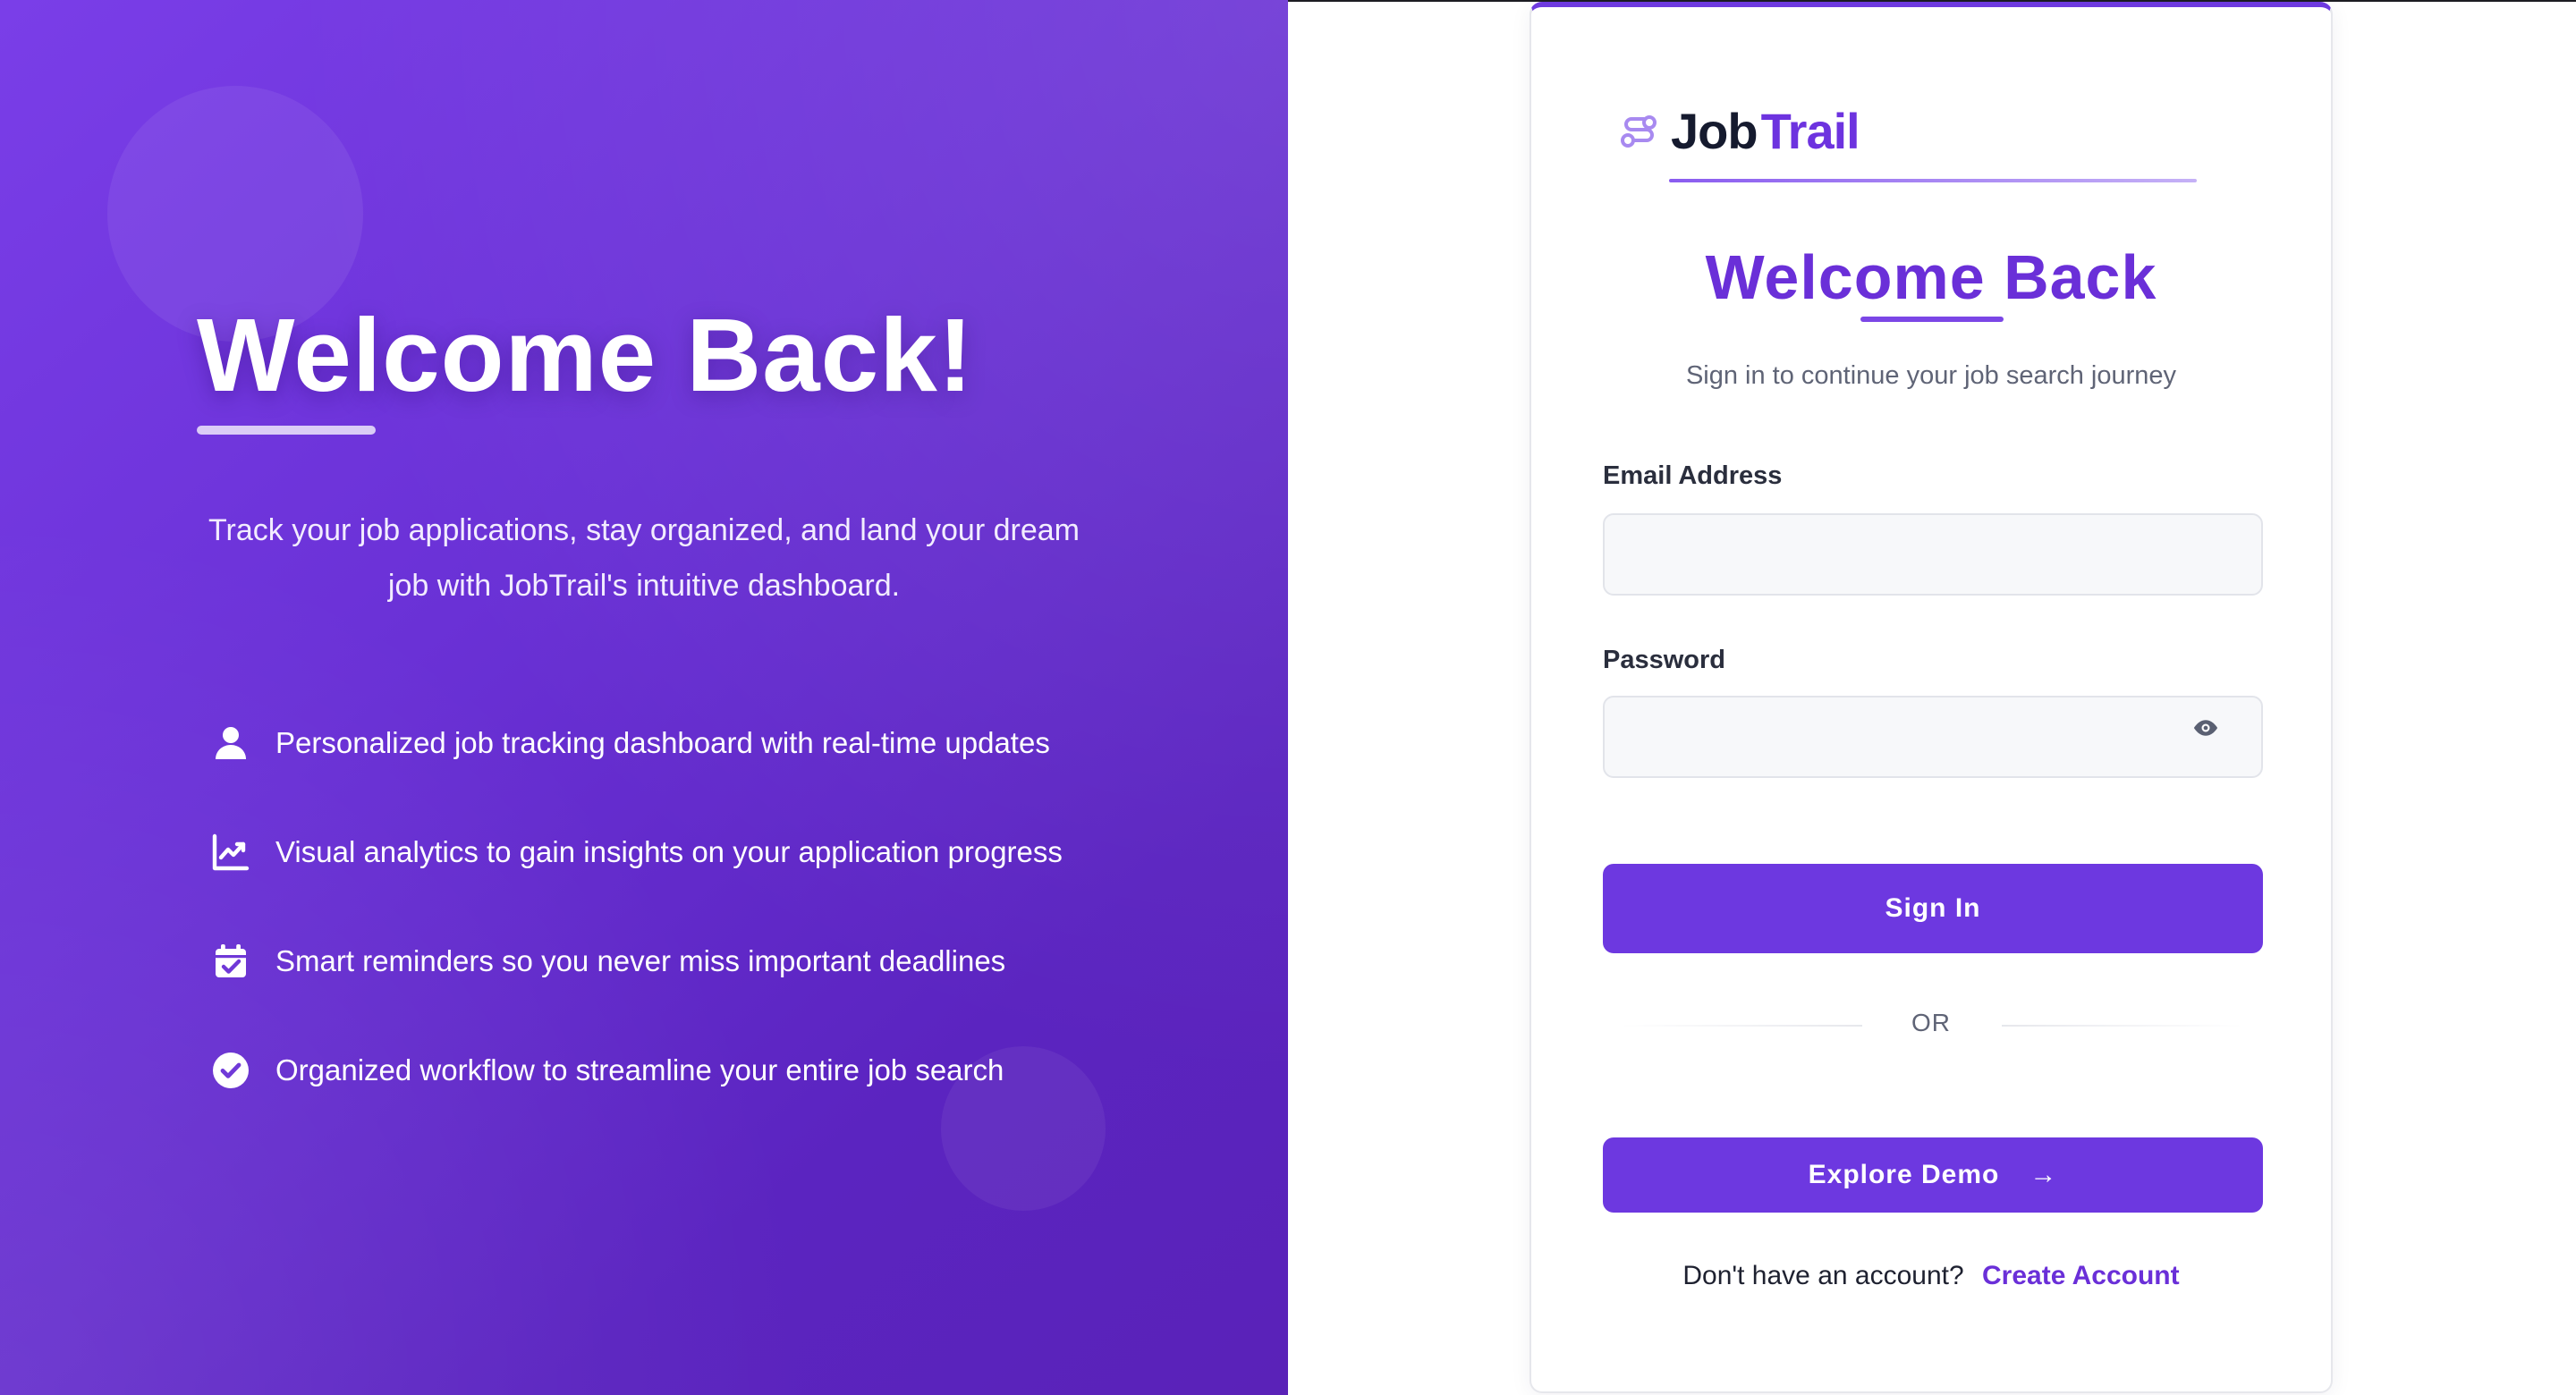 This screenshot has height=1395, width=2576. I want to click on email-field, so click(1933, 554).